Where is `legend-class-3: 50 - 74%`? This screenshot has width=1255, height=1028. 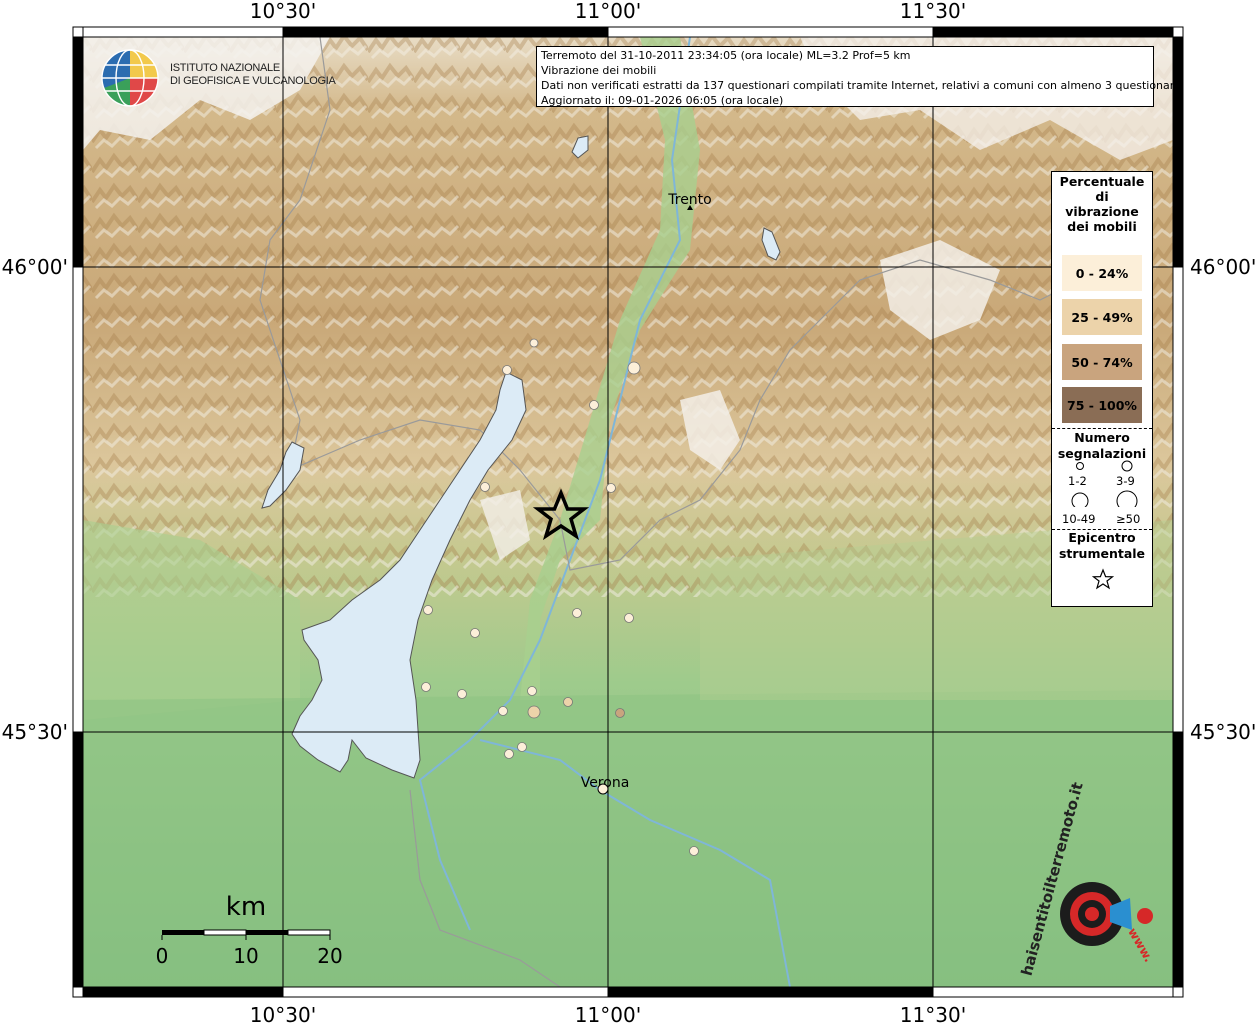
legend-class-3: 50 - 74% is located at coordinates (1102, 362).